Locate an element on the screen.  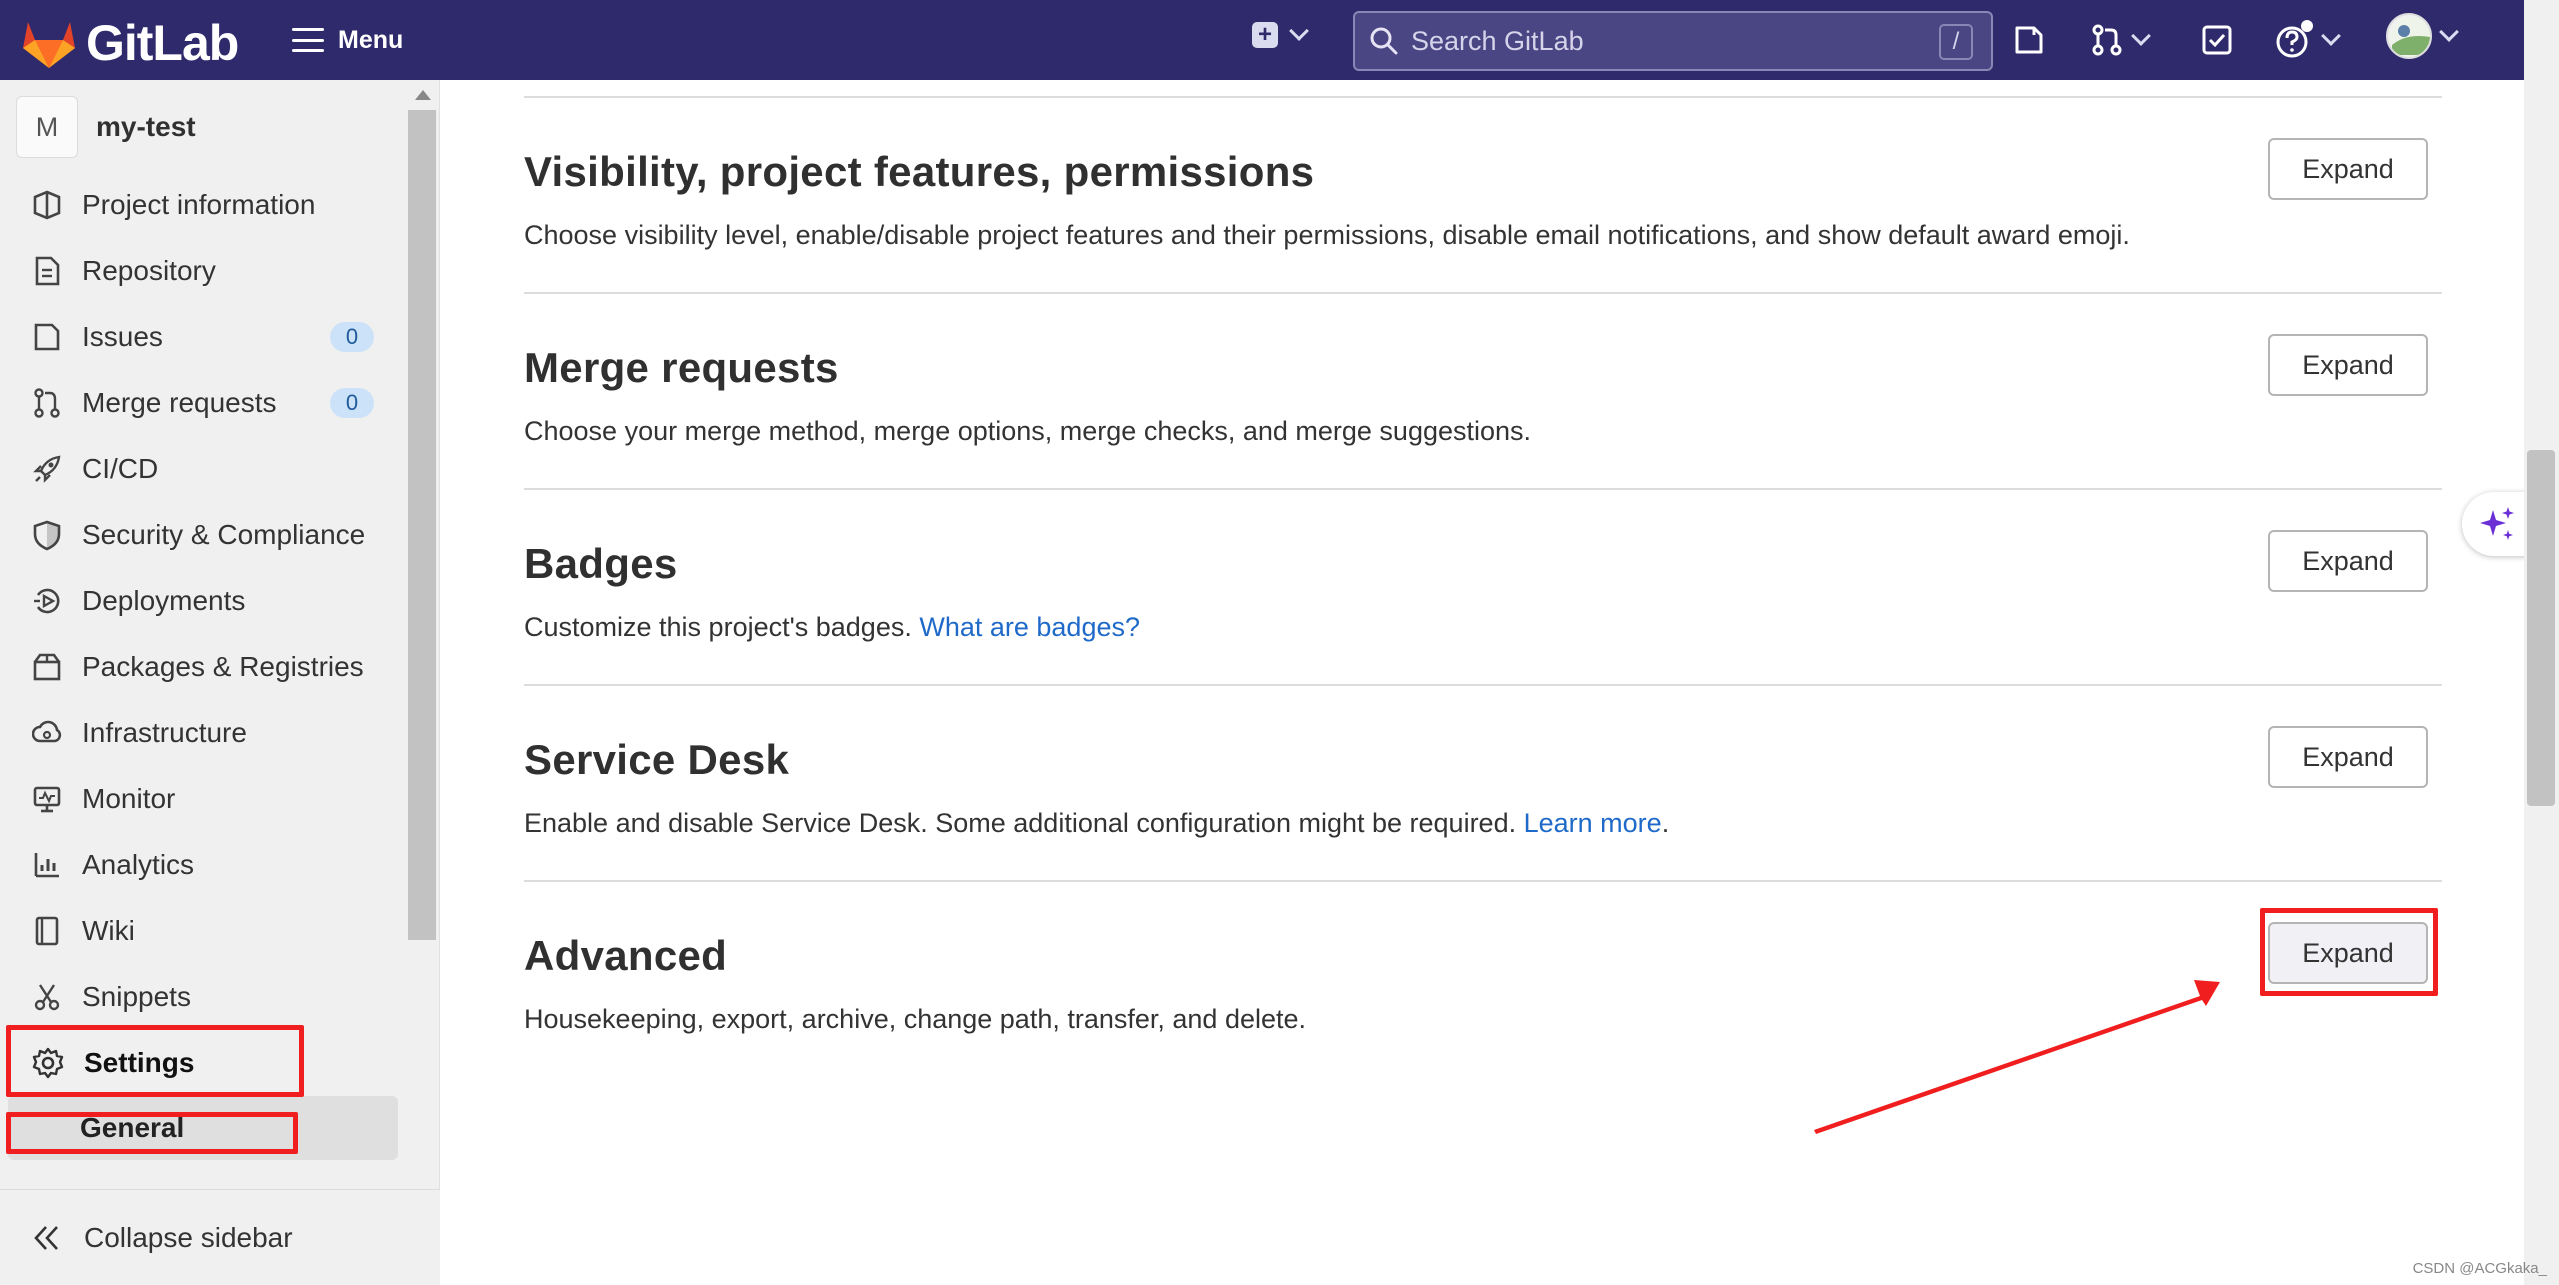
sidebar-item-label: Merge requests is located at coordinates (179, 402).